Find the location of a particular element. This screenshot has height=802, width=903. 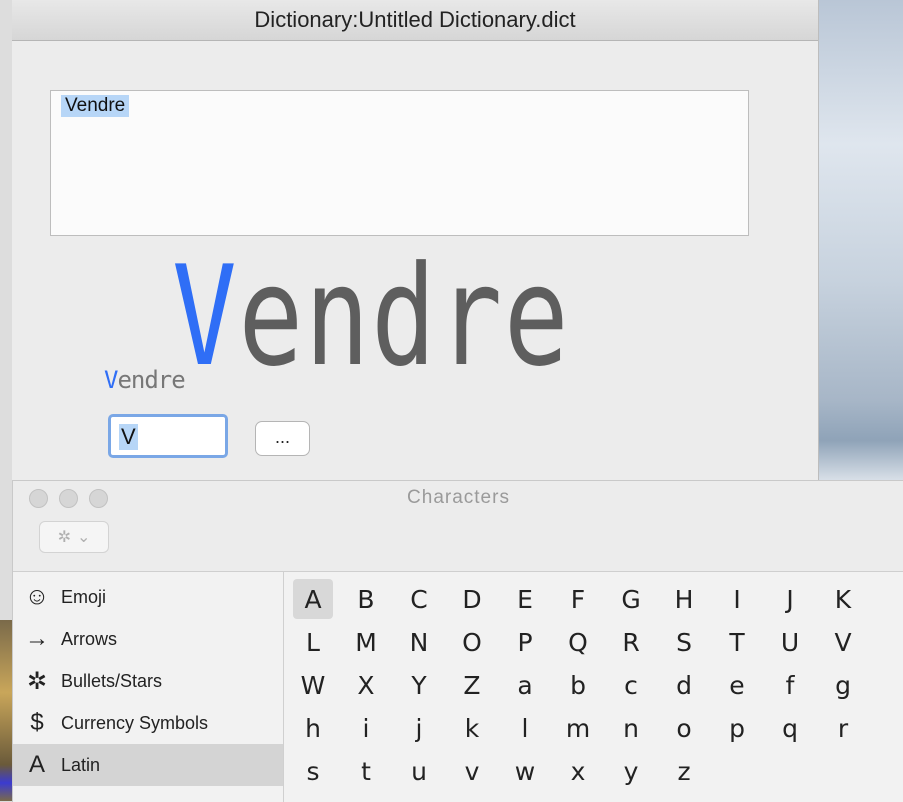

dictionary-titlebar: Dictionary:Untitled Dictionary.dict is located at coordinates (415, 20).